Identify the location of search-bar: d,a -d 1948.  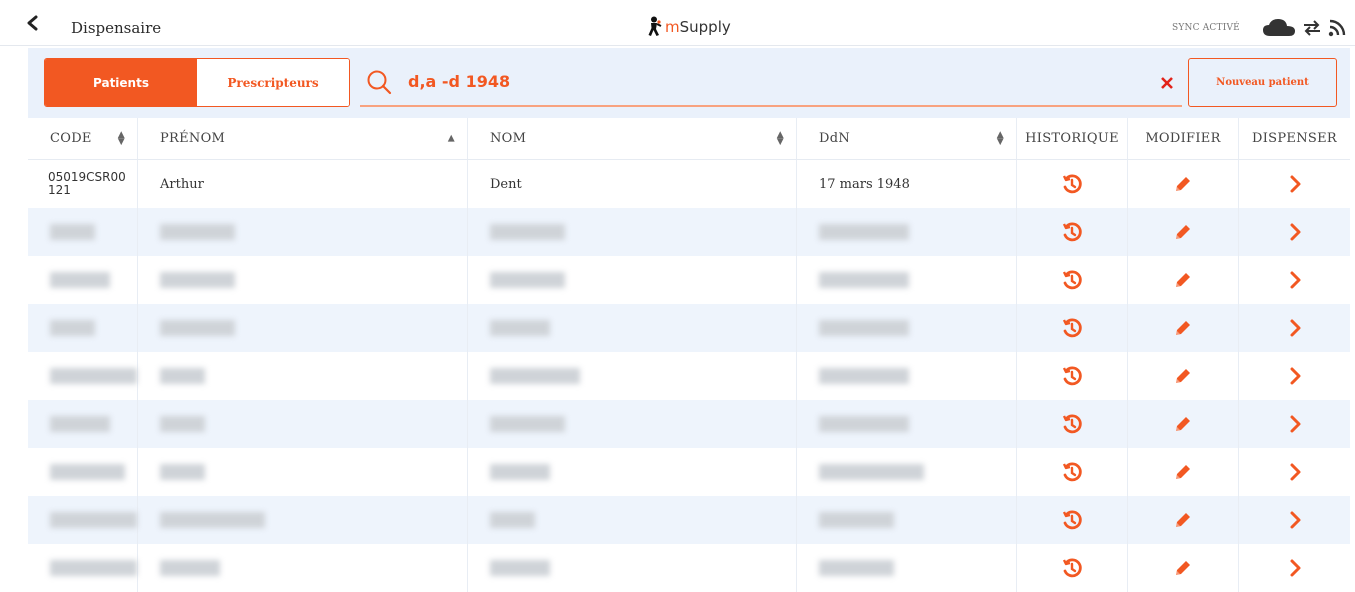
(771, 82).